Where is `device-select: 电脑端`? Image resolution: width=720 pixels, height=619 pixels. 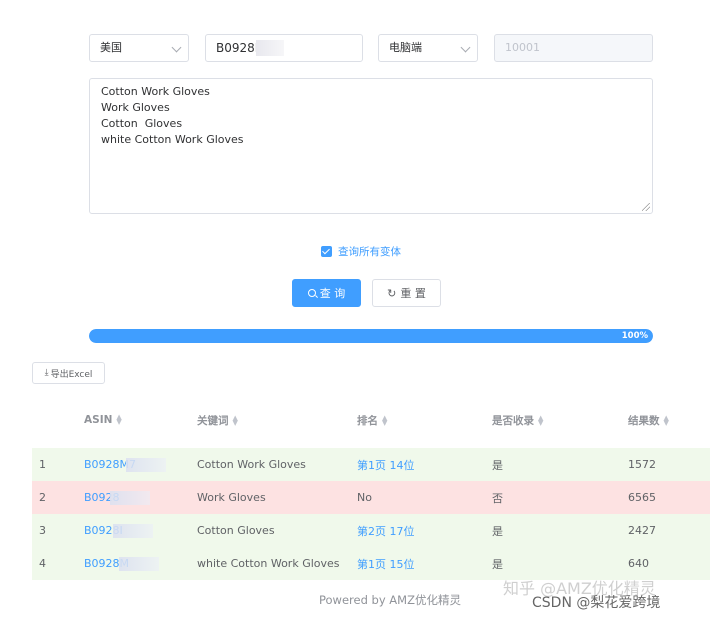 device-select: 电脑端 is located at coordinates (428, 48).